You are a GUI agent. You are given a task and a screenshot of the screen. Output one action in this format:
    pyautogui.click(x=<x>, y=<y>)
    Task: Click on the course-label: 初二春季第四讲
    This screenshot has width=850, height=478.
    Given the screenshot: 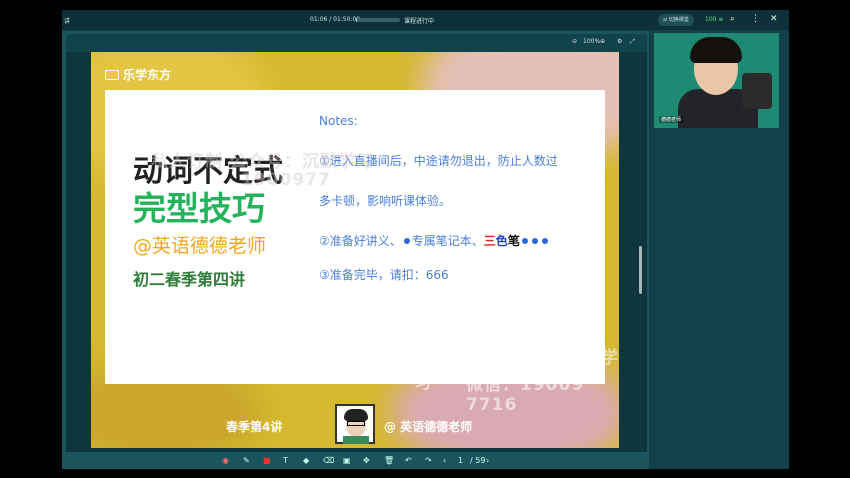 What is the action you would take?
    pyautogui.click(x=189, y=279)
    